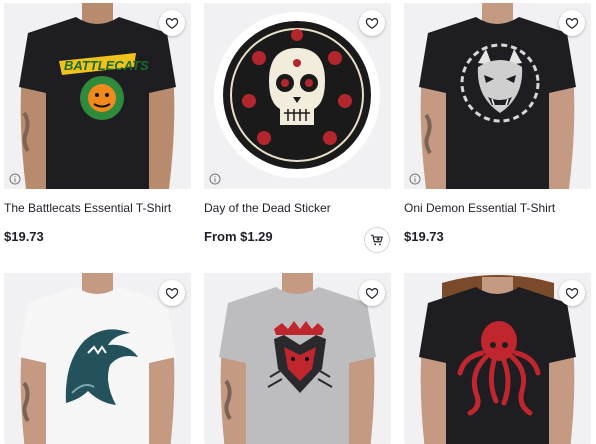 The image size is (596, 444). What do you see at coordinates (238, 236) in the screenshot?
I see `product-price: From $1.29` at bounding box center [238, 236].